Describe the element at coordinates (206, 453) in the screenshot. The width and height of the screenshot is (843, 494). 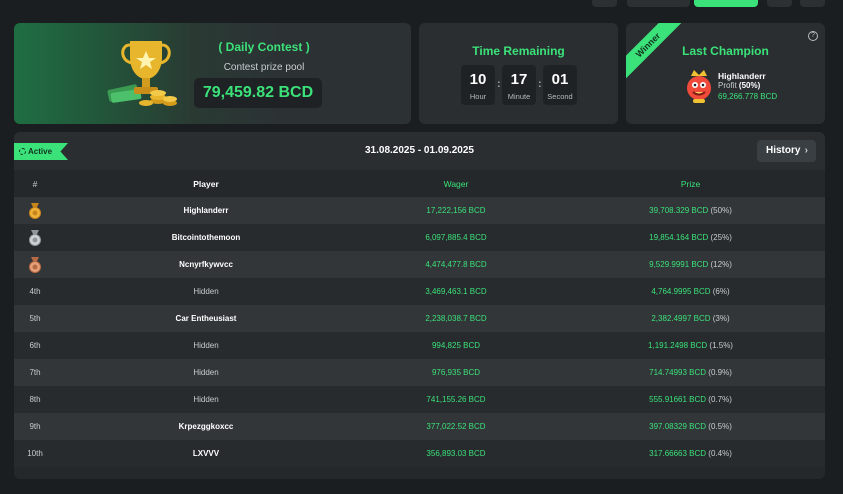
I see `player-cell: LXVVV` at that location.